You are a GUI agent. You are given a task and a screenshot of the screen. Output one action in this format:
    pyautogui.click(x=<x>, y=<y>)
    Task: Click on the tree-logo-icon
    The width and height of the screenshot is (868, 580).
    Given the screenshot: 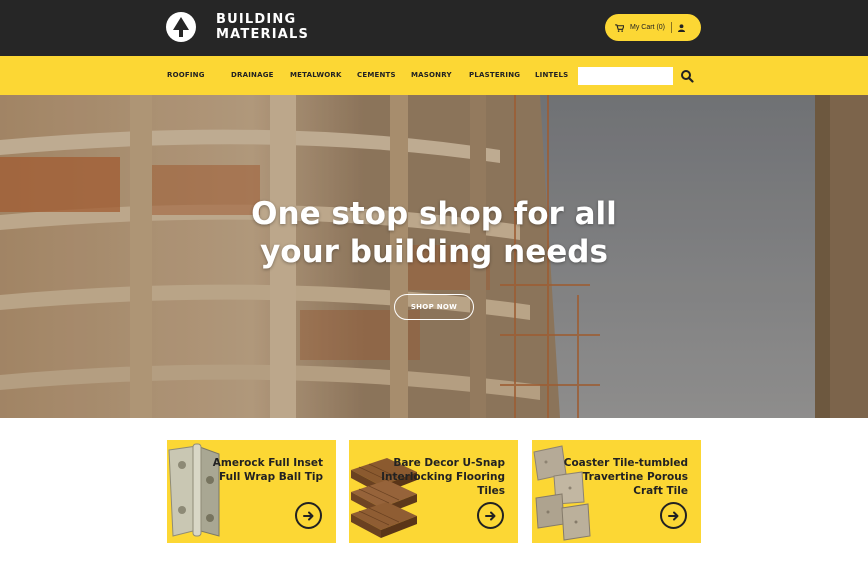 What is the action you would take?
    pyautogui.click(x=181, y=27)
    